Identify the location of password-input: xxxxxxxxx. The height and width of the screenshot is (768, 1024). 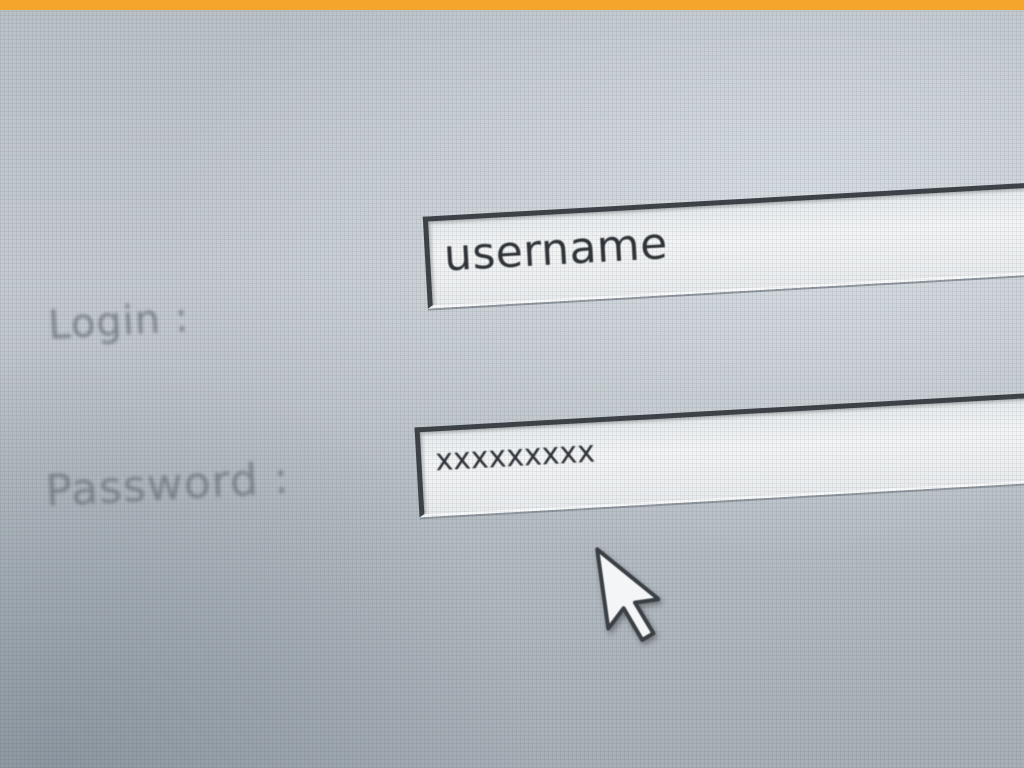
(719, 453).